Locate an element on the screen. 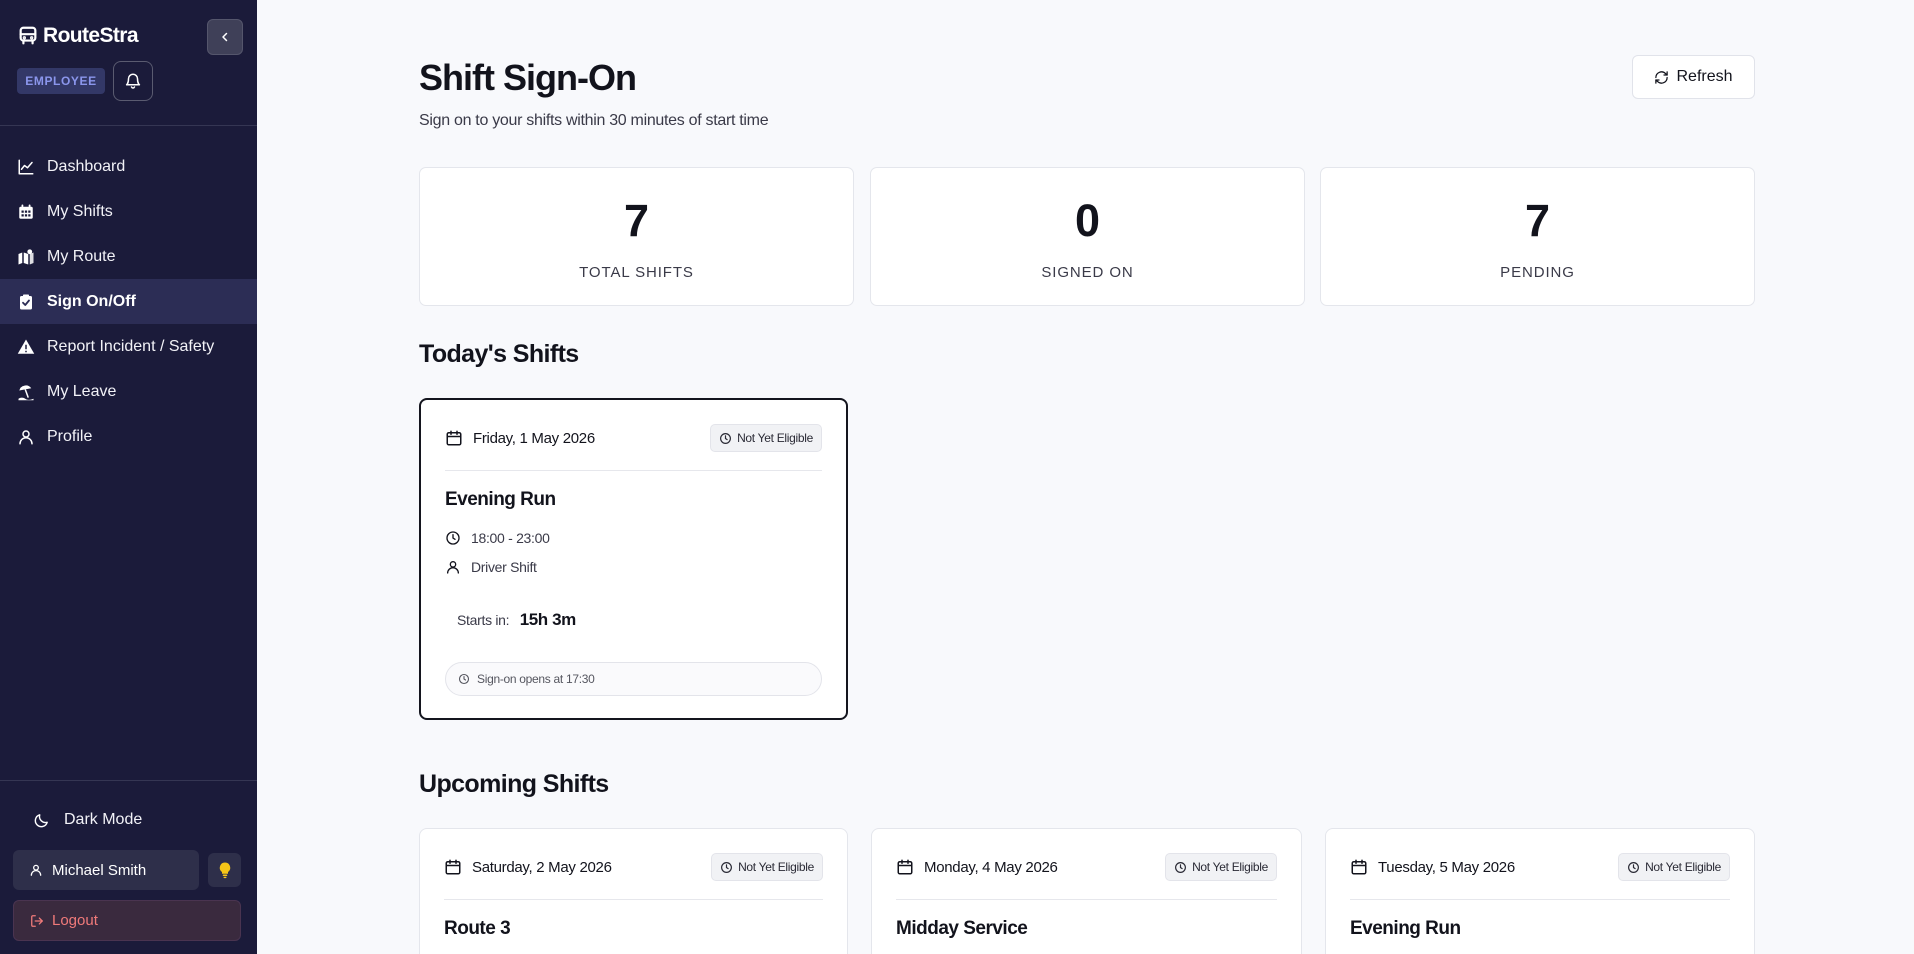 The width and height of the screenshot is (1914, 954). brand-logo: RouteStra is located at coordinates (78, 36).